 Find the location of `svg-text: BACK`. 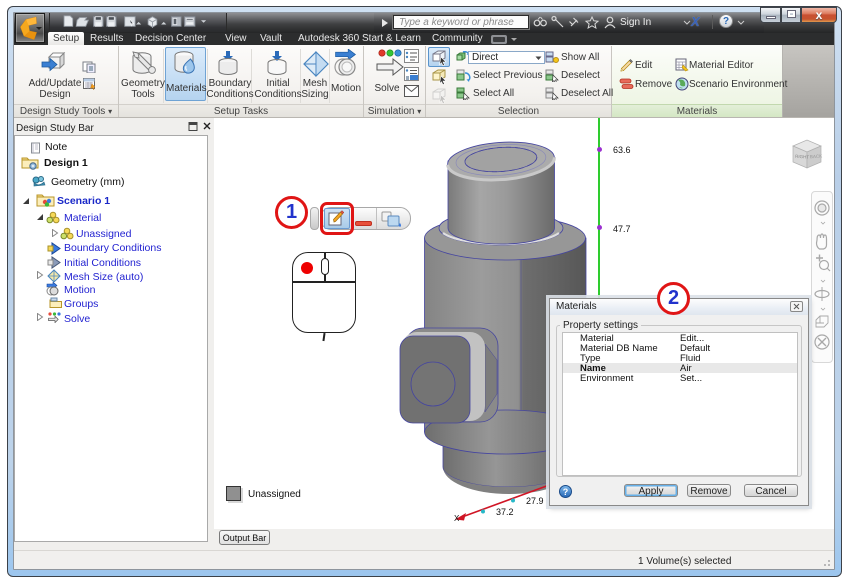

svg-text: BACK is located at coordinates (816, 156).